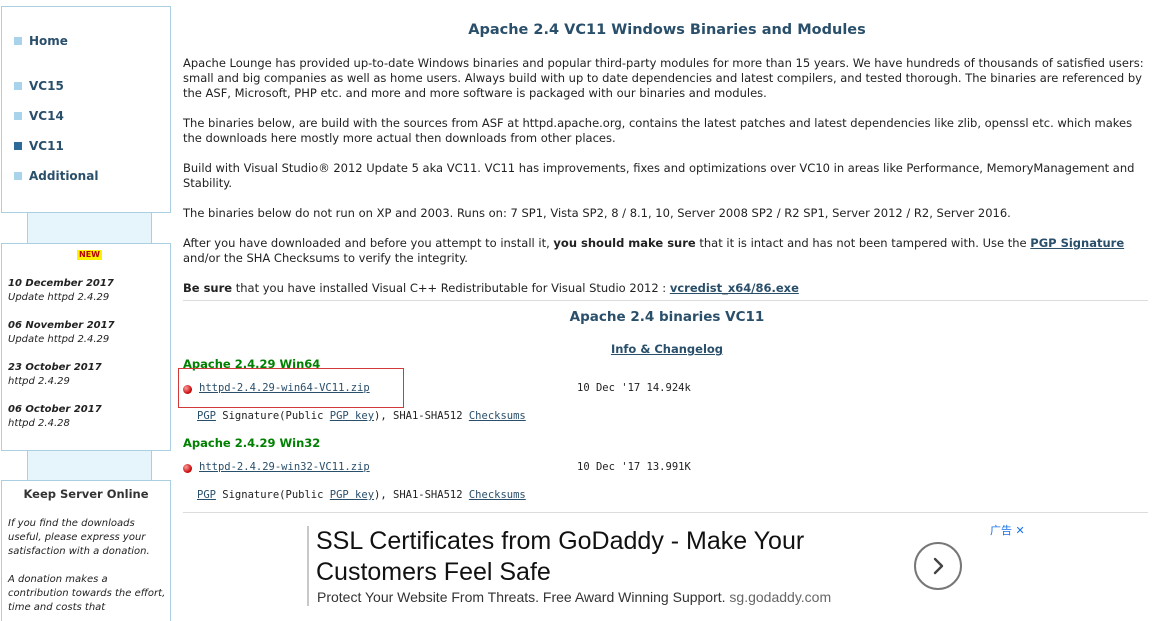 This screenshot has height=621, width=1155. Describe the element at coordinates (87, 291) in the screenshot. I see `news-item: 10 December 2017 Update httpd 2.4.29` at that location.